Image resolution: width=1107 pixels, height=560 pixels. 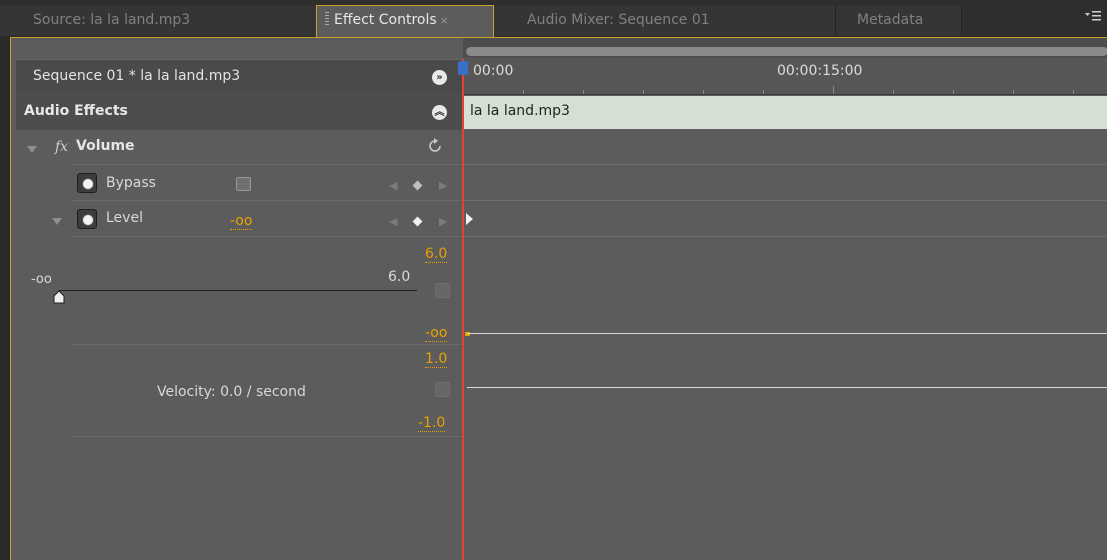 I want to click on level-graph-toggle, so click(x=442, y=290).